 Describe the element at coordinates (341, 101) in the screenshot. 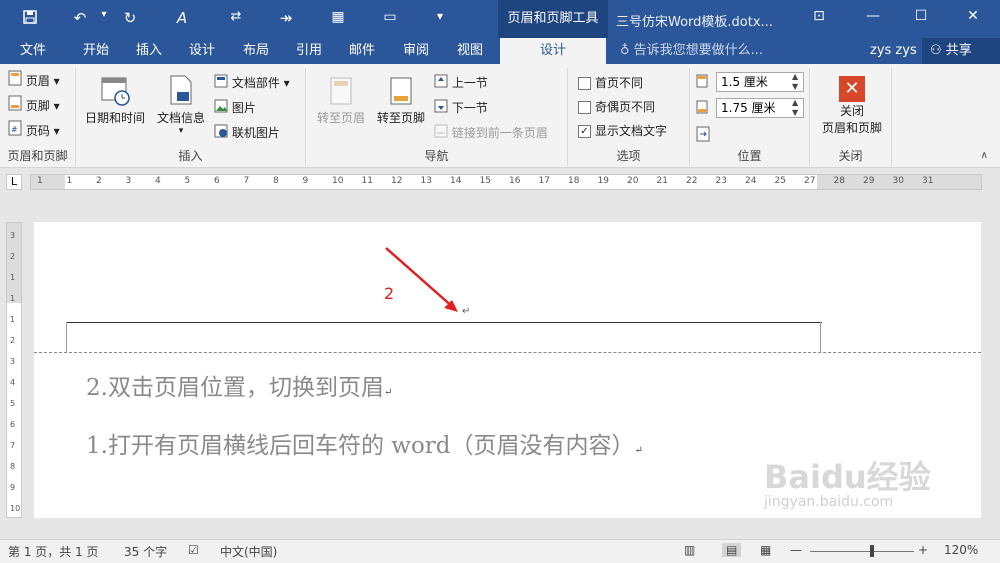

I see `goto-header-button: 转至页眉` at that location.